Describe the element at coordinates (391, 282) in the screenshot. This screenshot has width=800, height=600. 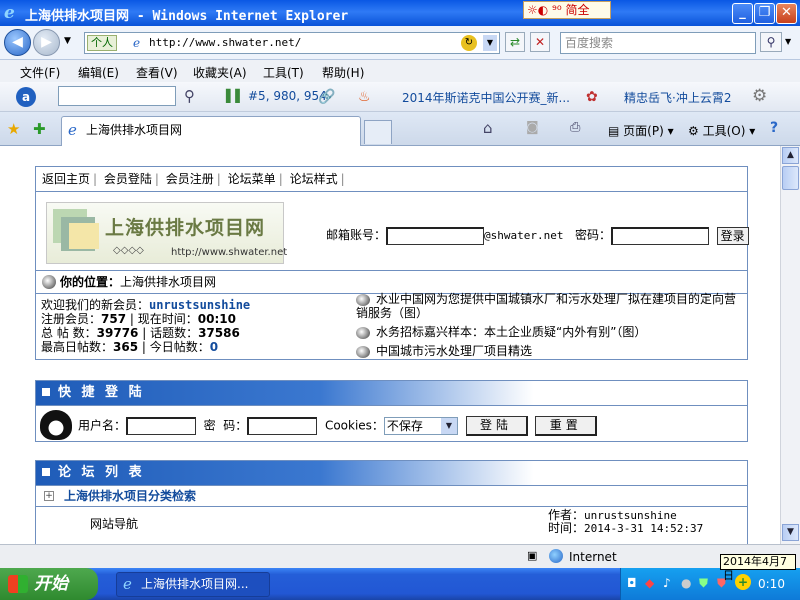
I see `breadcrumb: 你的位置：上海供排水项目网` at that location.